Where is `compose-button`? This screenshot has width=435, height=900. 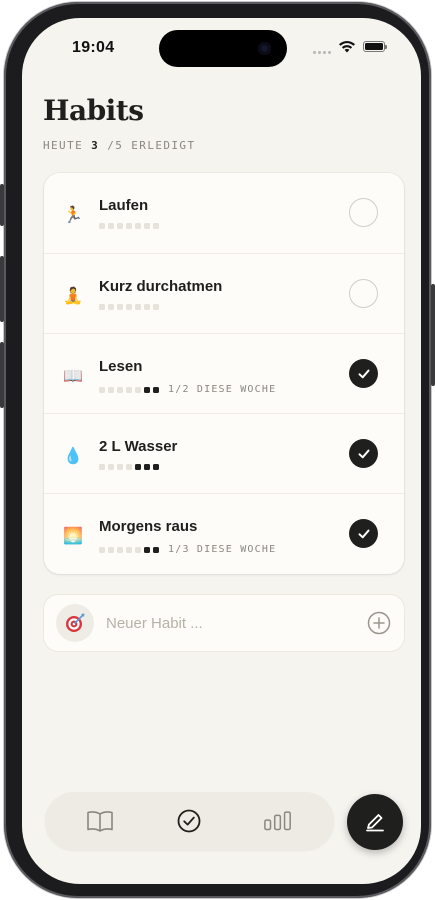
compose-button is located at coordinates (375, 822).